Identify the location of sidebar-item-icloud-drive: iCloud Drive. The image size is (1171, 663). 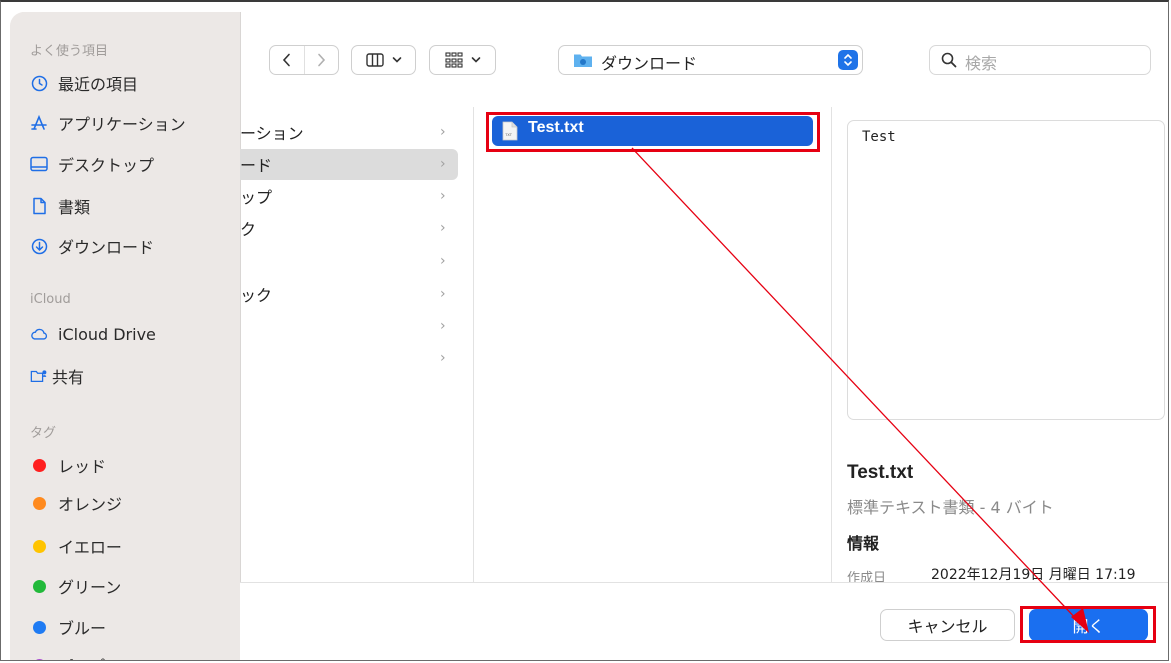
(130, 334).